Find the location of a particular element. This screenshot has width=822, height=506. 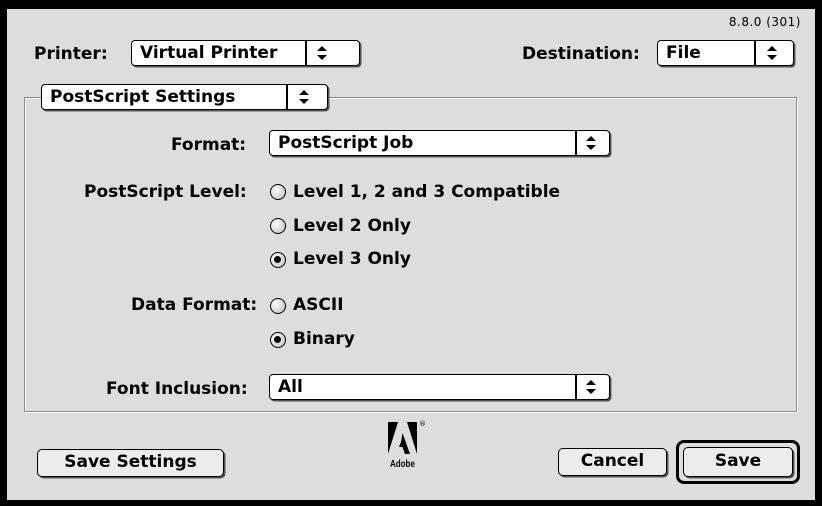

destination-label: Destination: is located at coordinates (581, 54).